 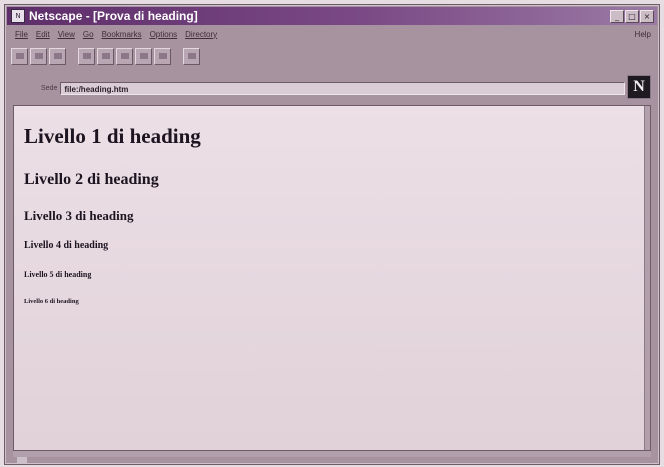 What do you see at coordinates (201, 34) in the screenshot?
I see `menu-directory: Directory` at bounding box center [201, 34].